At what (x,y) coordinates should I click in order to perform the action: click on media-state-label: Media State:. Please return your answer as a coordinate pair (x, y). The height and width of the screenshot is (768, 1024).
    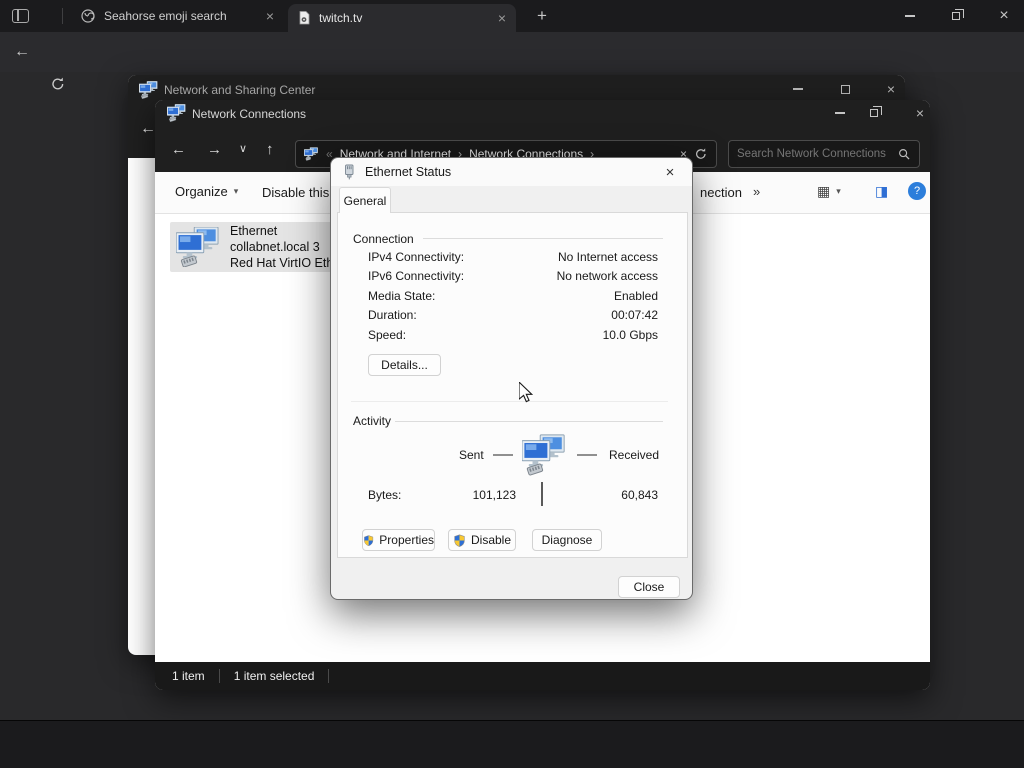
    Looking at the image, I should click on (402, 296).